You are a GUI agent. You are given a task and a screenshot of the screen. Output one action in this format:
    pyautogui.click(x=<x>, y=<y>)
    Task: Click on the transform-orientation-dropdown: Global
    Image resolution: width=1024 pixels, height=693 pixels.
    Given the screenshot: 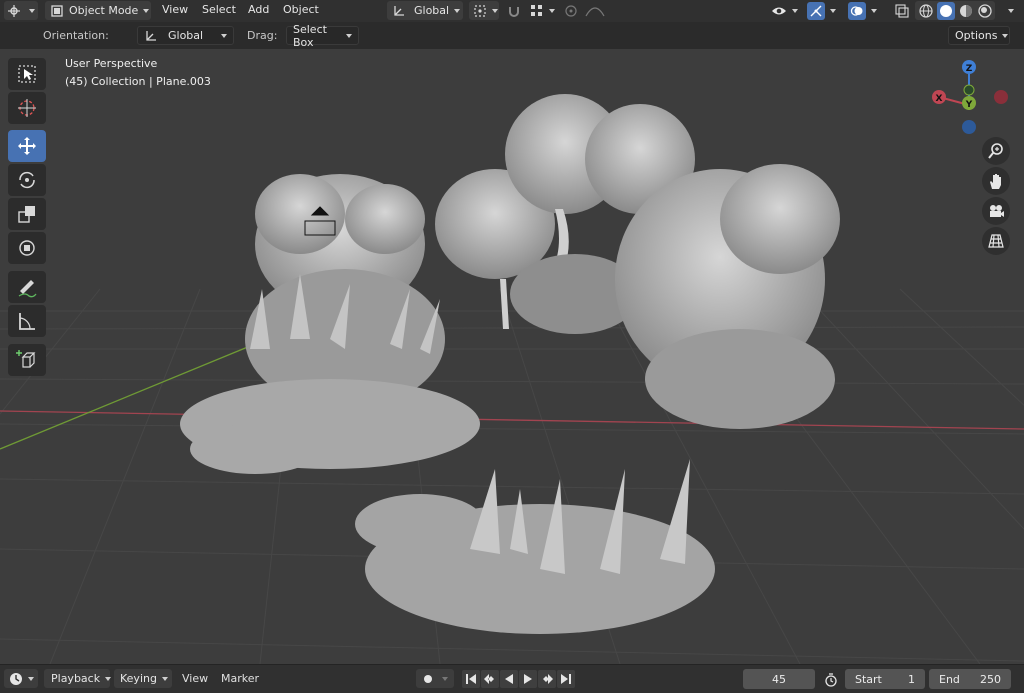 What is the action you would take?
    pyautogui.click(x=425, y=10)
    